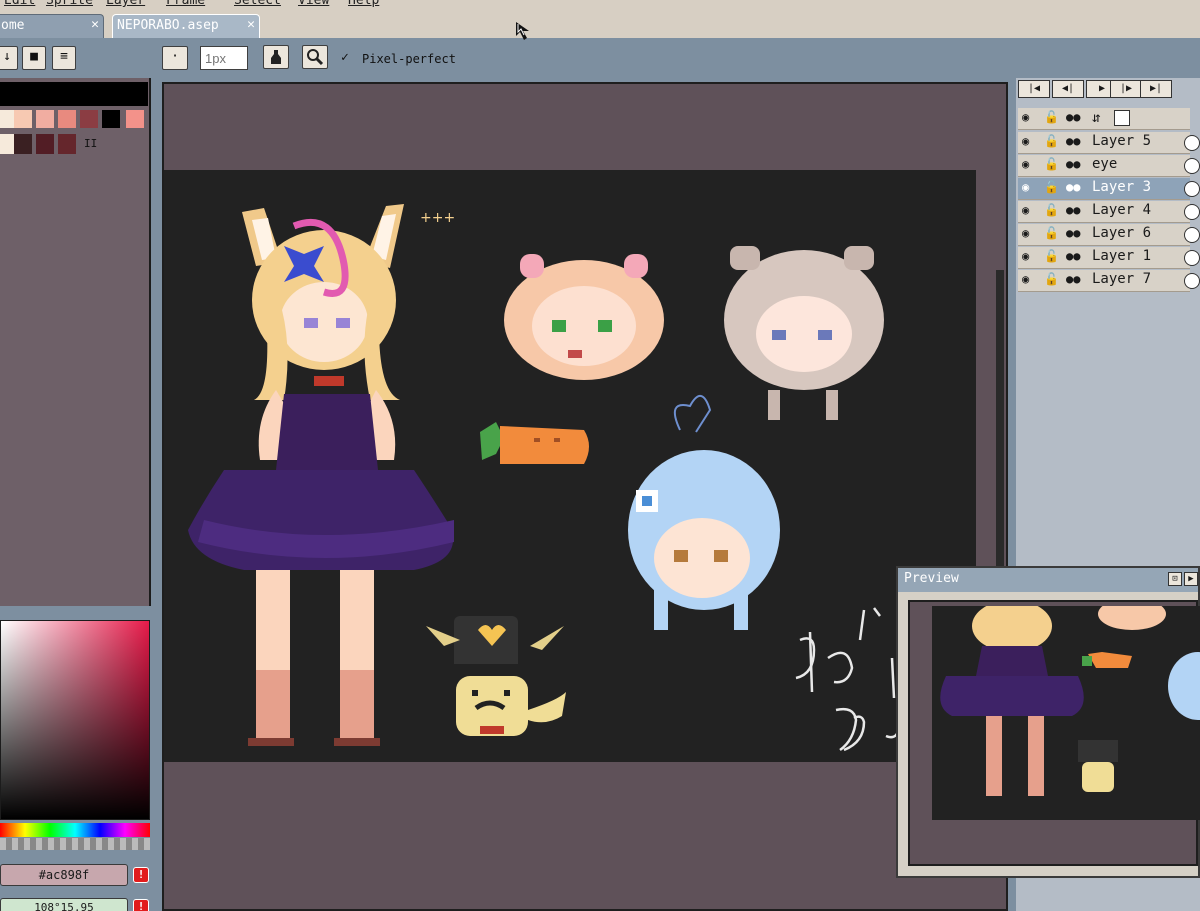 This screenshot has width=1200, height=911. Describe the element at coordinates (704, 512) in the screenshot. I see `blue-girl-head` at that location.